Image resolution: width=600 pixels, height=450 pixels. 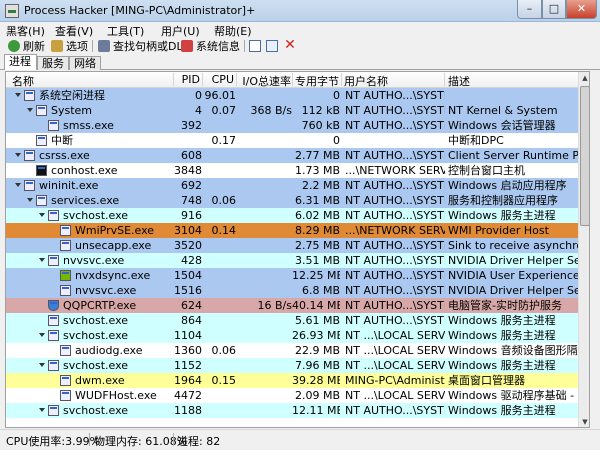 I want to click on column-description: 描述, so click(x=508, y=80).